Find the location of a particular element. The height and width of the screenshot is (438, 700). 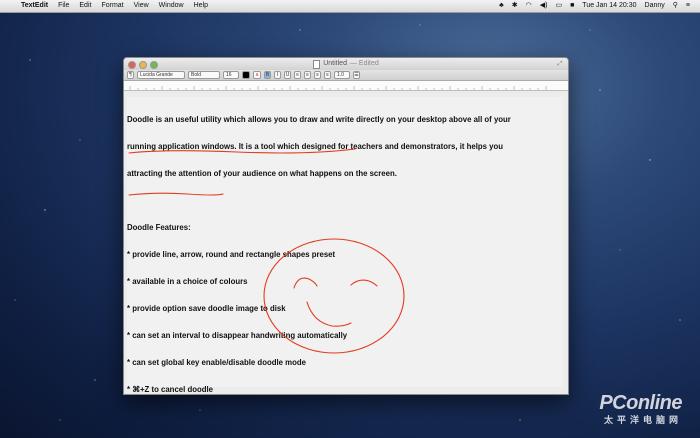

align-center-button: ≡ is located at coordinates (307, 75).